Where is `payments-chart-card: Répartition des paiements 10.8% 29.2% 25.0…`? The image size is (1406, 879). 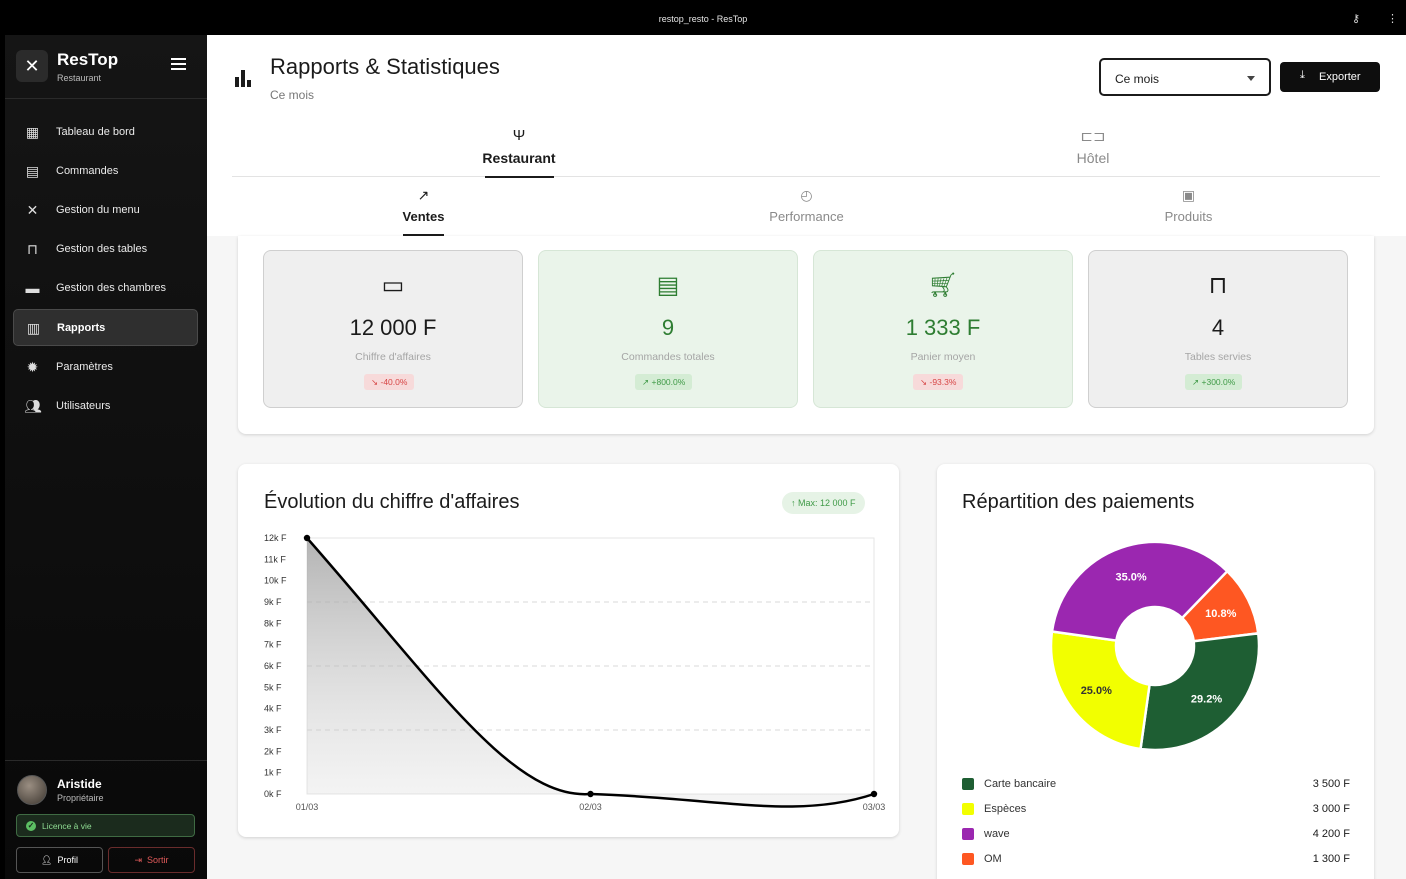 payments-chart-card: Répartition des paiements 10.8% 29.2% 25.0… is located at coordinates (1155, 671).